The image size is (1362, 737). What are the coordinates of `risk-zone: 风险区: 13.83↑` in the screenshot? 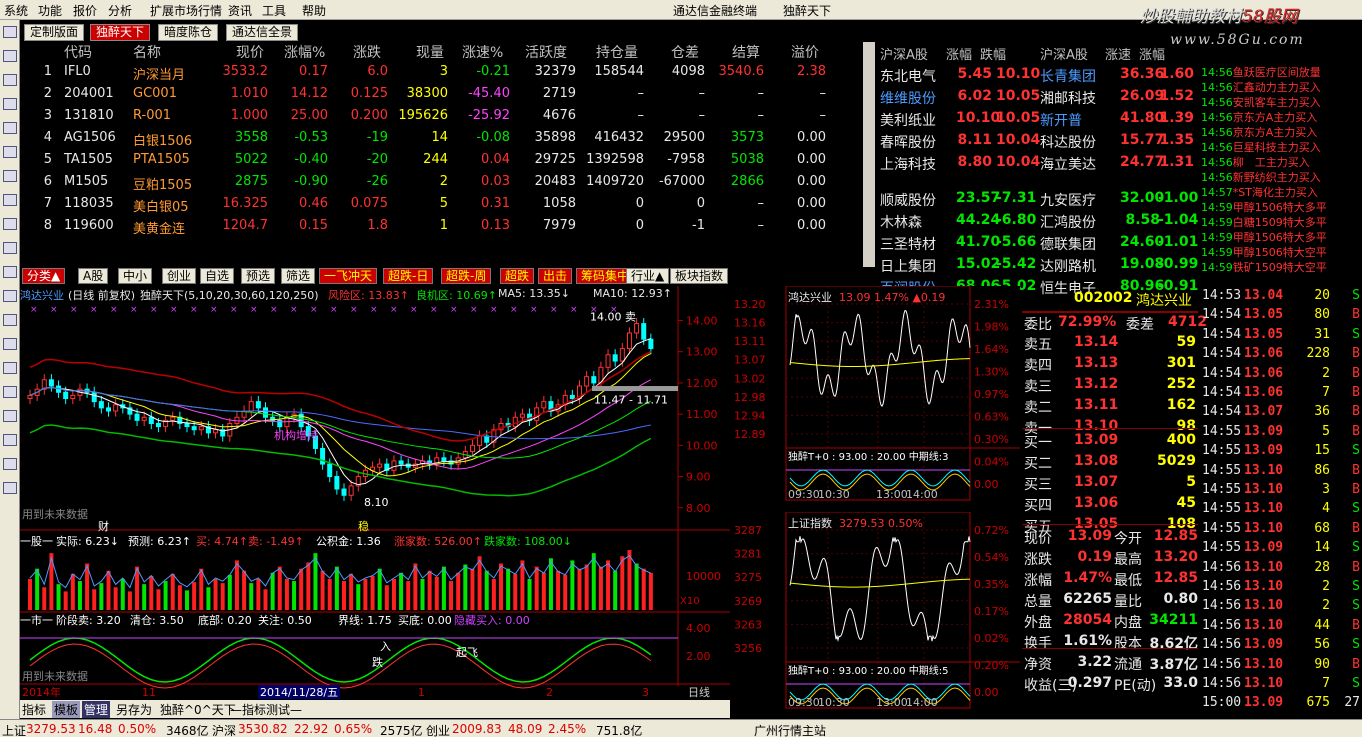 It's located at (368, 295).